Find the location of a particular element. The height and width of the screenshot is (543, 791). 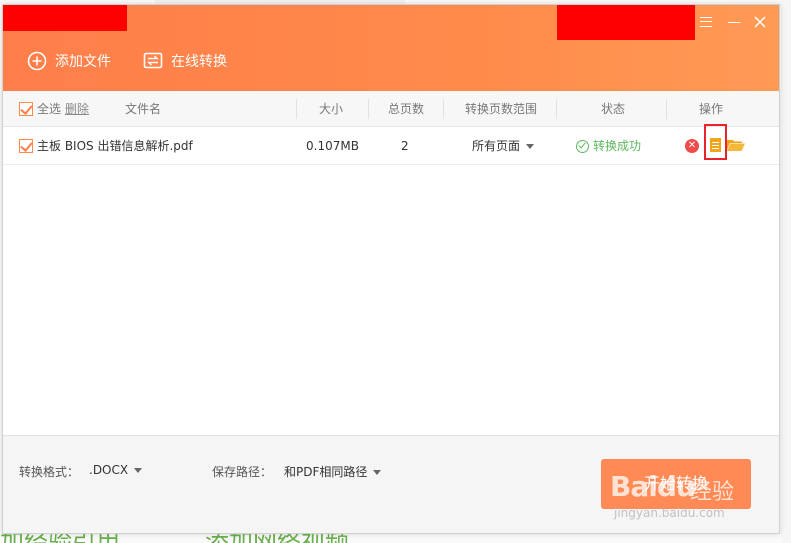

row-filename: 主板 BIOS 出错信息解析.pdf is located at coordinates (115, 146).